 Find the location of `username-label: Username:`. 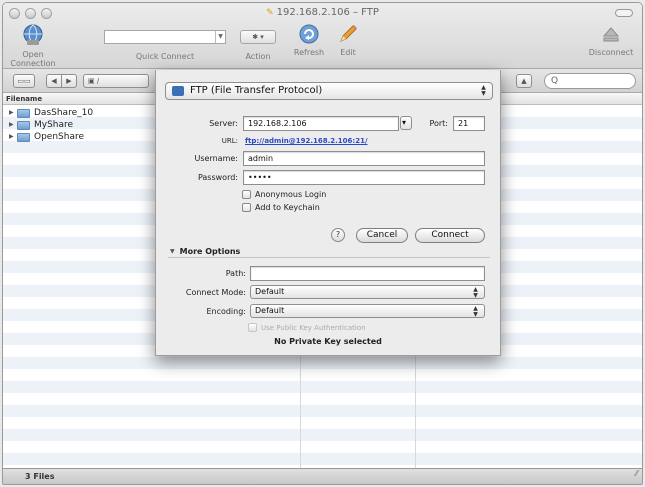

username-label: Username: is located at coordinates (216, 158).